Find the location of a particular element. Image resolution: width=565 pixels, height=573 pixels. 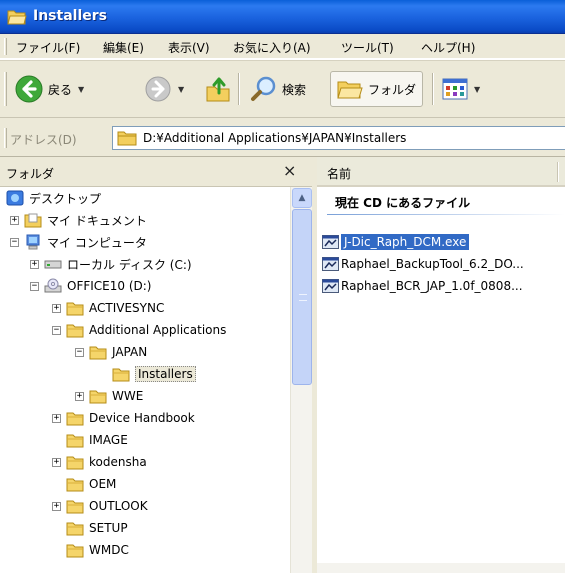

tree-item: OEM is located at coordinates (84, 484).